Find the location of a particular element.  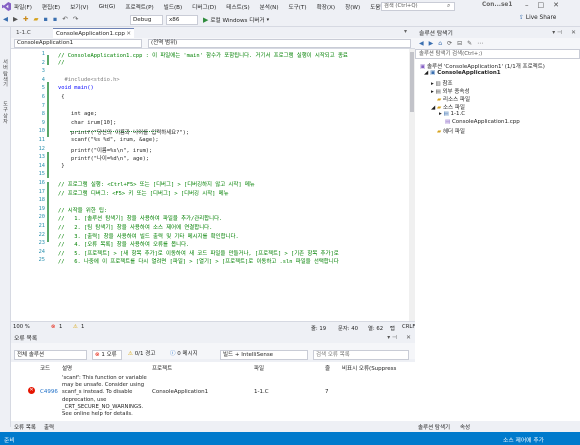

project-scope-dropdown: ConsoleApplication1 is located at coordinates (78, 43).